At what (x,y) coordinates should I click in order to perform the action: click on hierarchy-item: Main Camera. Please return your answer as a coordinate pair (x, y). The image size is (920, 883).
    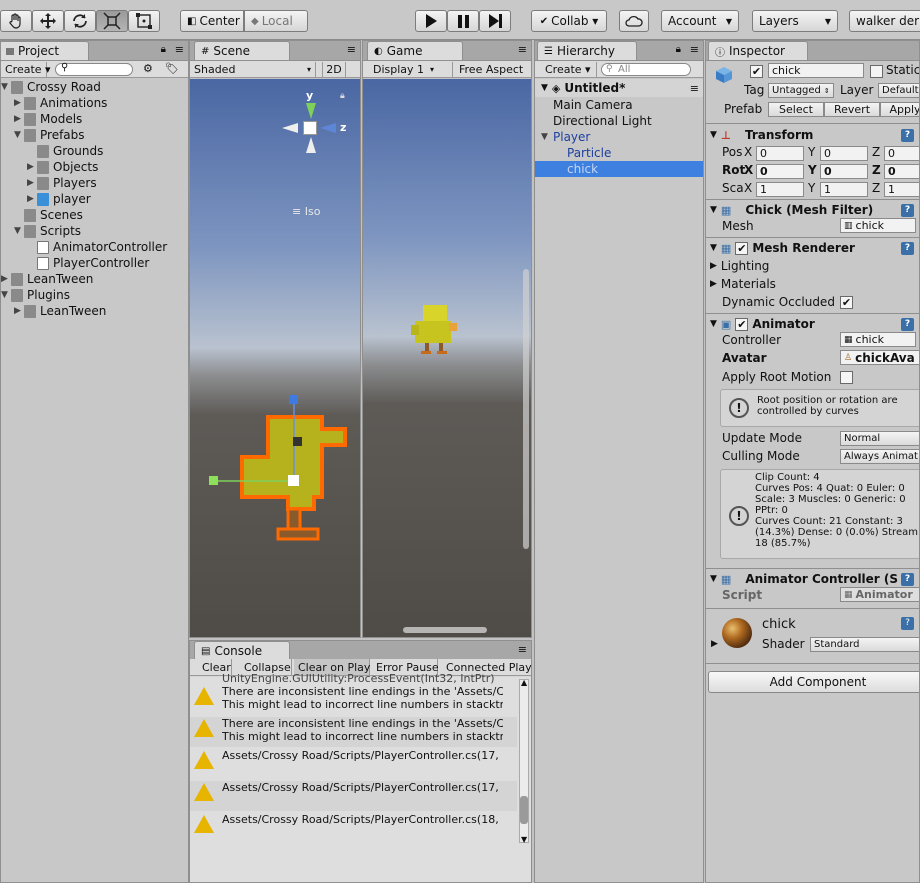
    Looking at the image, I should click on (619, 105).